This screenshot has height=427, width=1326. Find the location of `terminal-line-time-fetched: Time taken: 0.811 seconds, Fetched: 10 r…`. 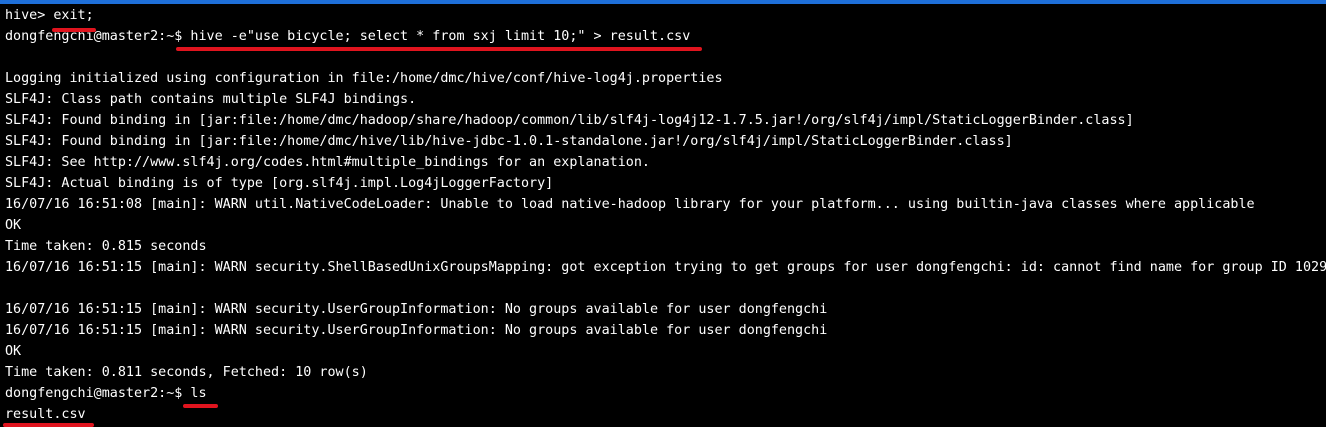

terminal-line-time-fetched: Time taken: 0.811 seconds, Fetched: 10 r… is located at coordinates (186, 372).